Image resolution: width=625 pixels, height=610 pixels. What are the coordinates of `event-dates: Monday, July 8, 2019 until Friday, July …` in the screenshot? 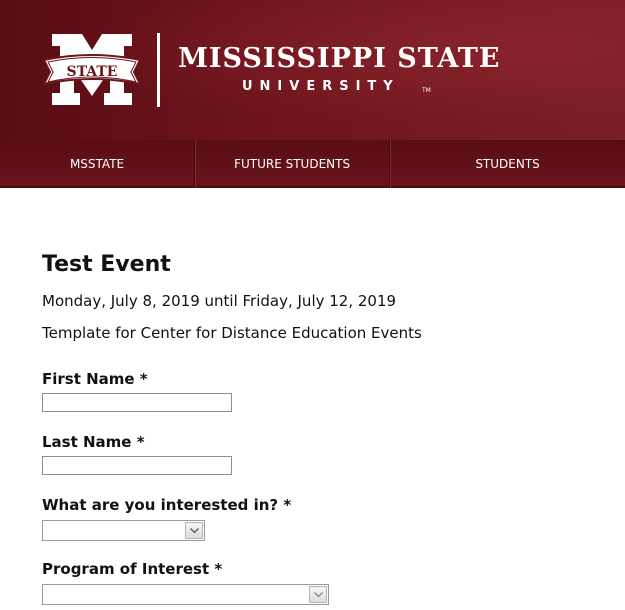 It's located at (219, 301).